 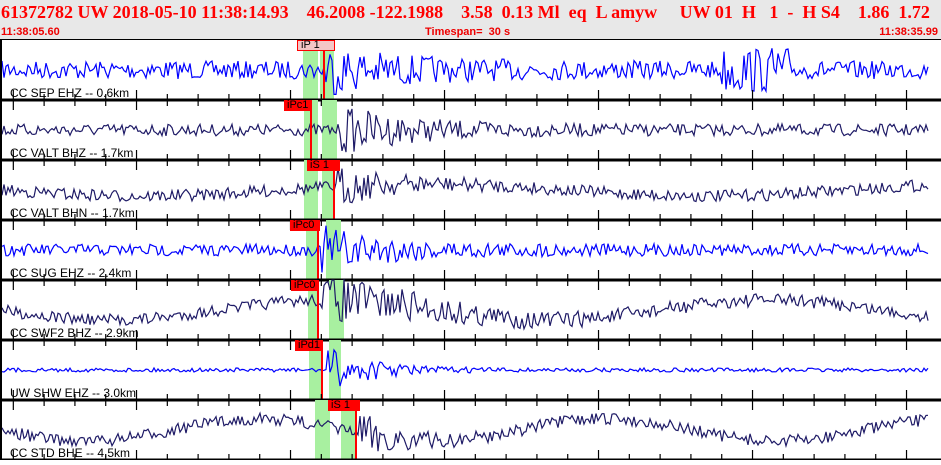 What do you see at coordinates (71, 273) in the screenshot?
I see `trace-label: CC SUG EHZ -- 2.4km` at bounding box center [71, 273].